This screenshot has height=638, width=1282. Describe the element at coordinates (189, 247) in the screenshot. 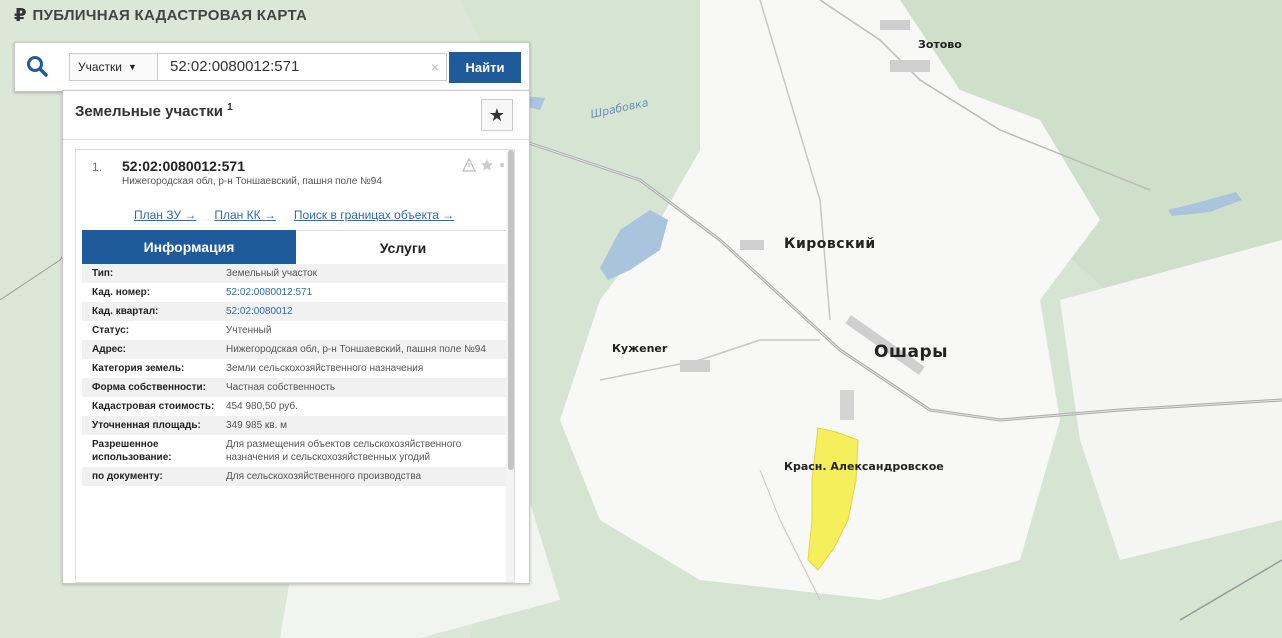

I see `tab-information: Информация` at that location.